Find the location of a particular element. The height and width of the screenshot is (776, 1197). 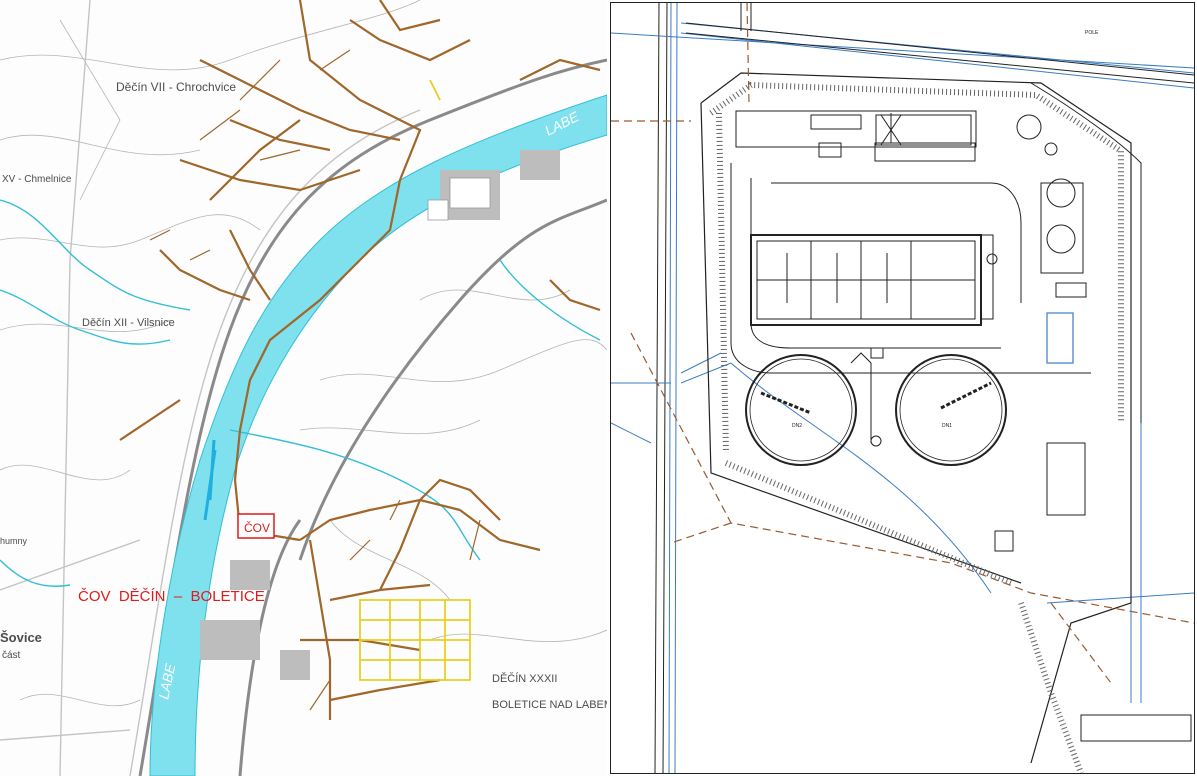

tank-label-dn2: DN2 is located at coordinates (797, 426).